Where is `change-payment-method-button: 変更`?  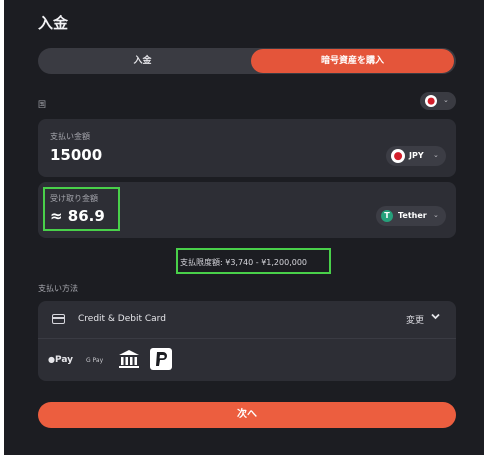
change-payment-method-button: 変更 is located at coordinates (415, 319).